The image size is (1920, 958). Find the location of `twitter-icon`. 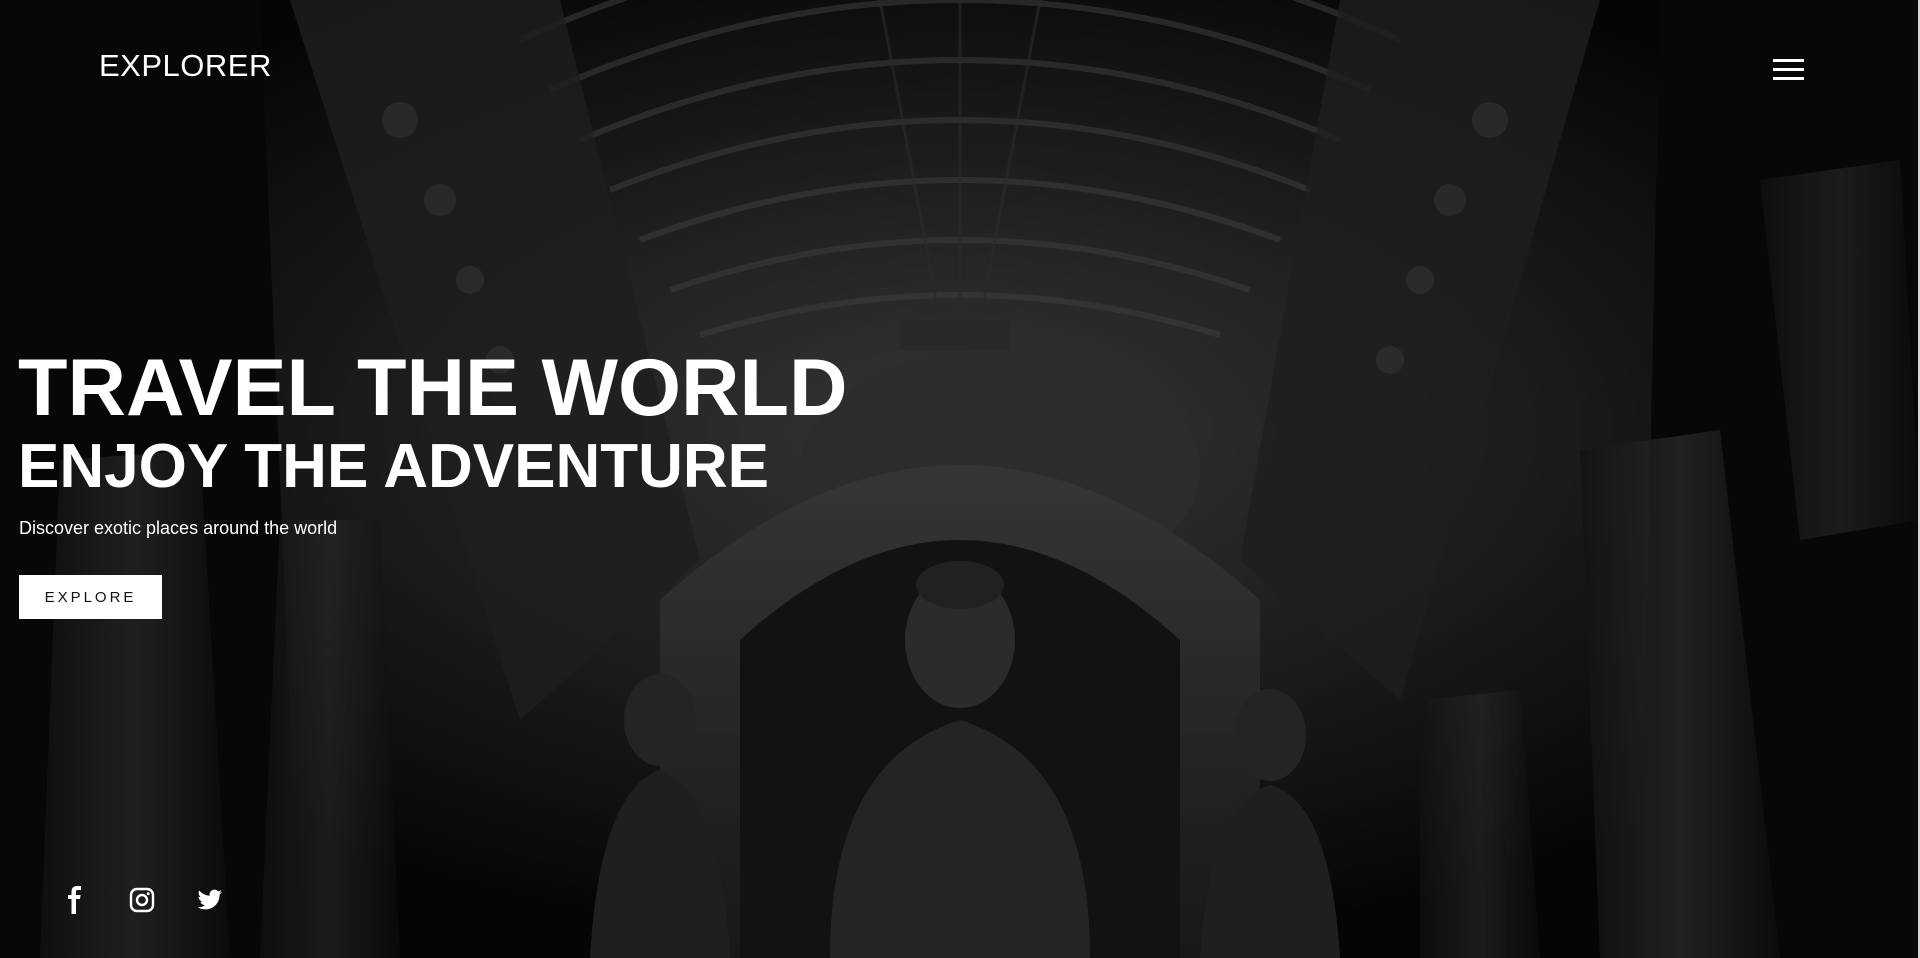

twitter-icon is located at coordinates (210, 900).